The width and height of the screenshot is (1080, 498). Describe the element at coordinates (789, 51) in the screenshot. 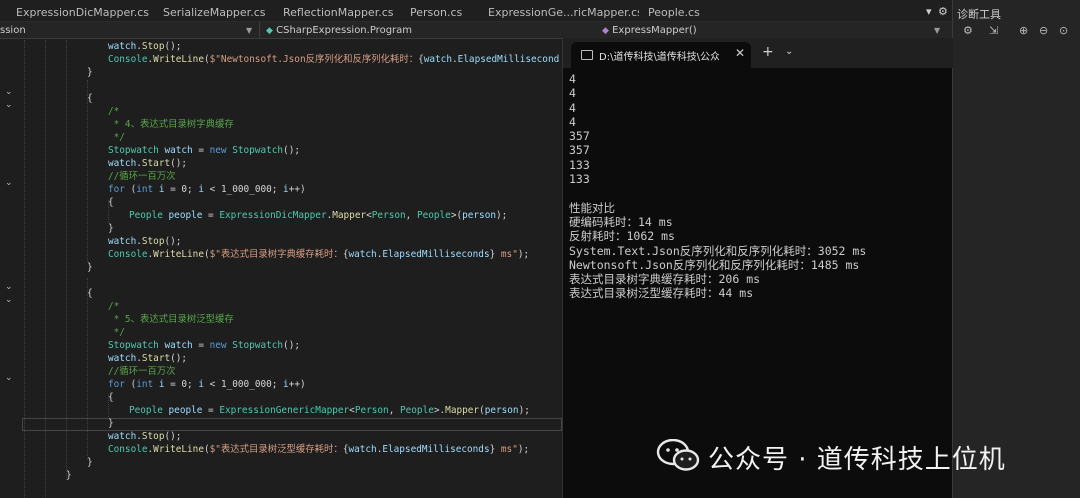

I see `chevron-down-icon: ⌄` at that location.